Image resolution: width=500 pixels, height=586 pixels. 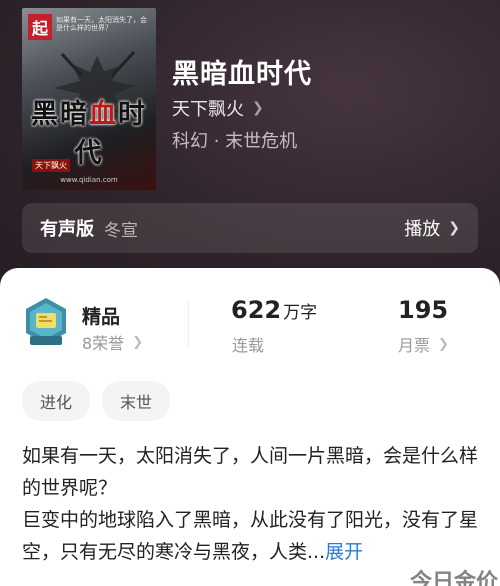 What do you see at coordinates (422, 229) in the screenshot?
I see `play-label: 播放` at bounding box center [422, 229].